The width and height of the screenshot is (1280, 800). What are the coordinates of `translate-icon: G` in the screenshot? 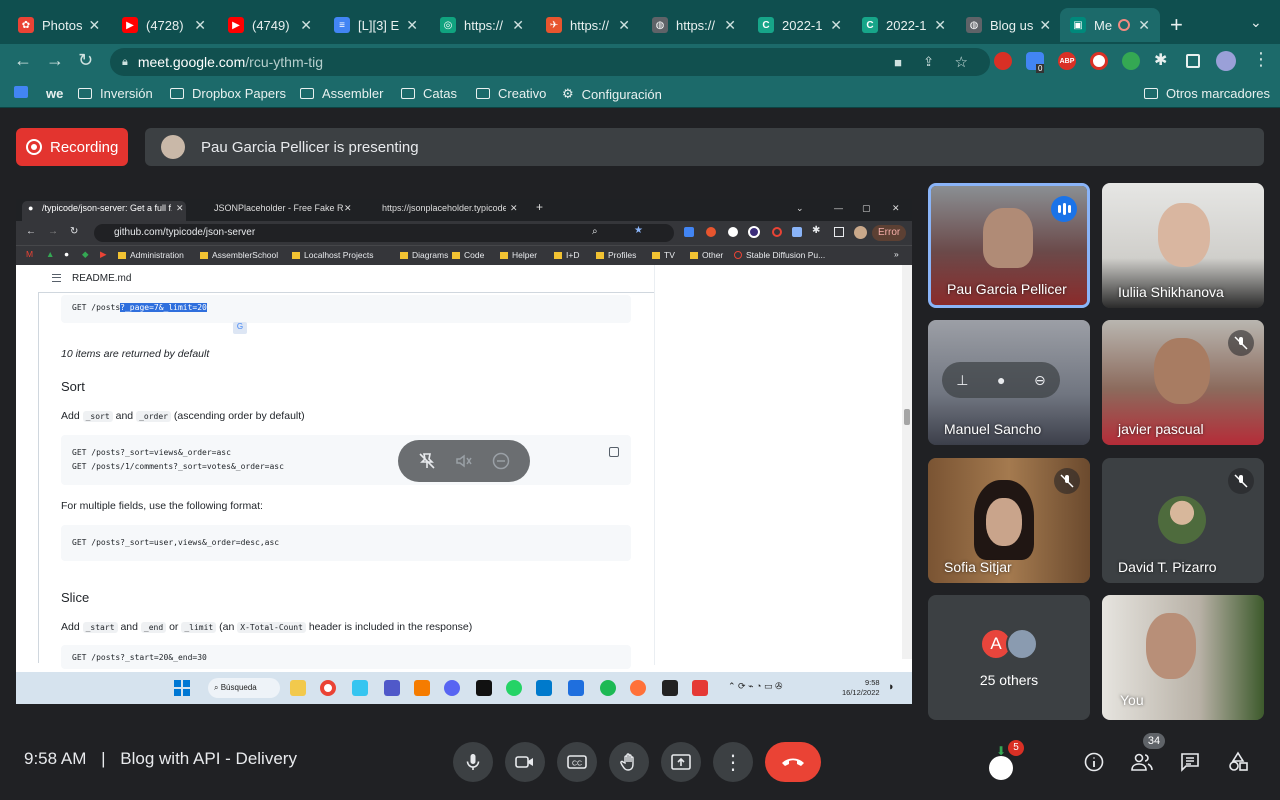 It's located at (240, 328).